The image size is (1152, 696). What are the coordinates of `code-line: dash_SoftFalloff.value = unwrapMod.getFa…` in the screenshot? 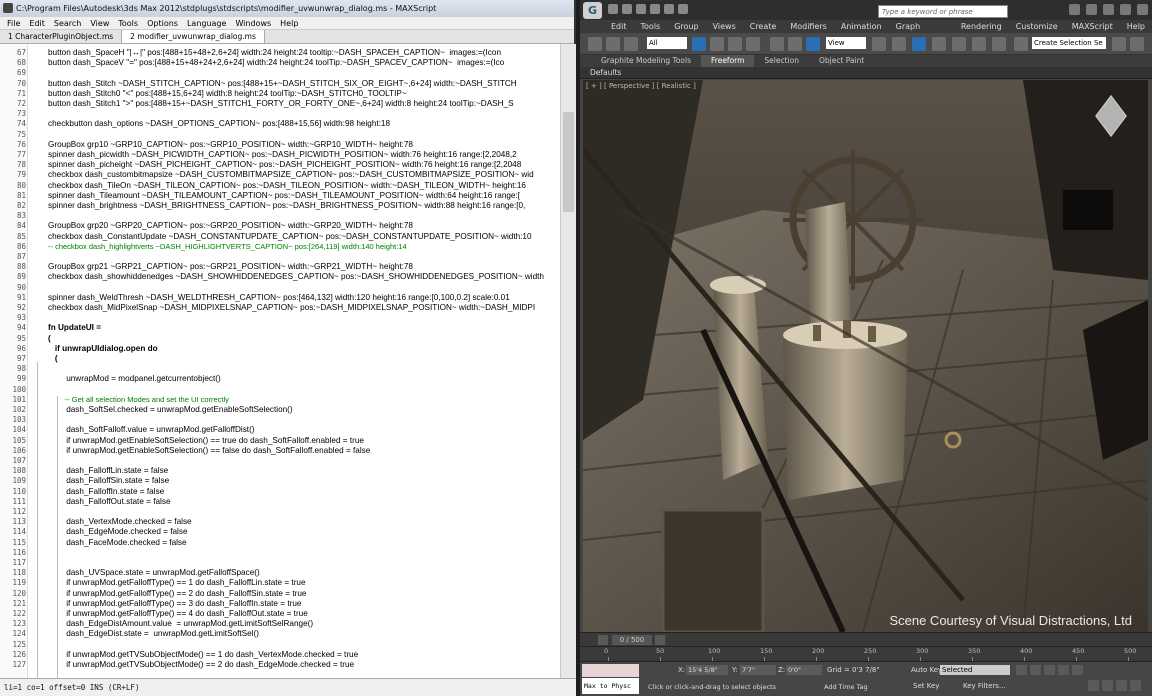 It's located at (303, 429).